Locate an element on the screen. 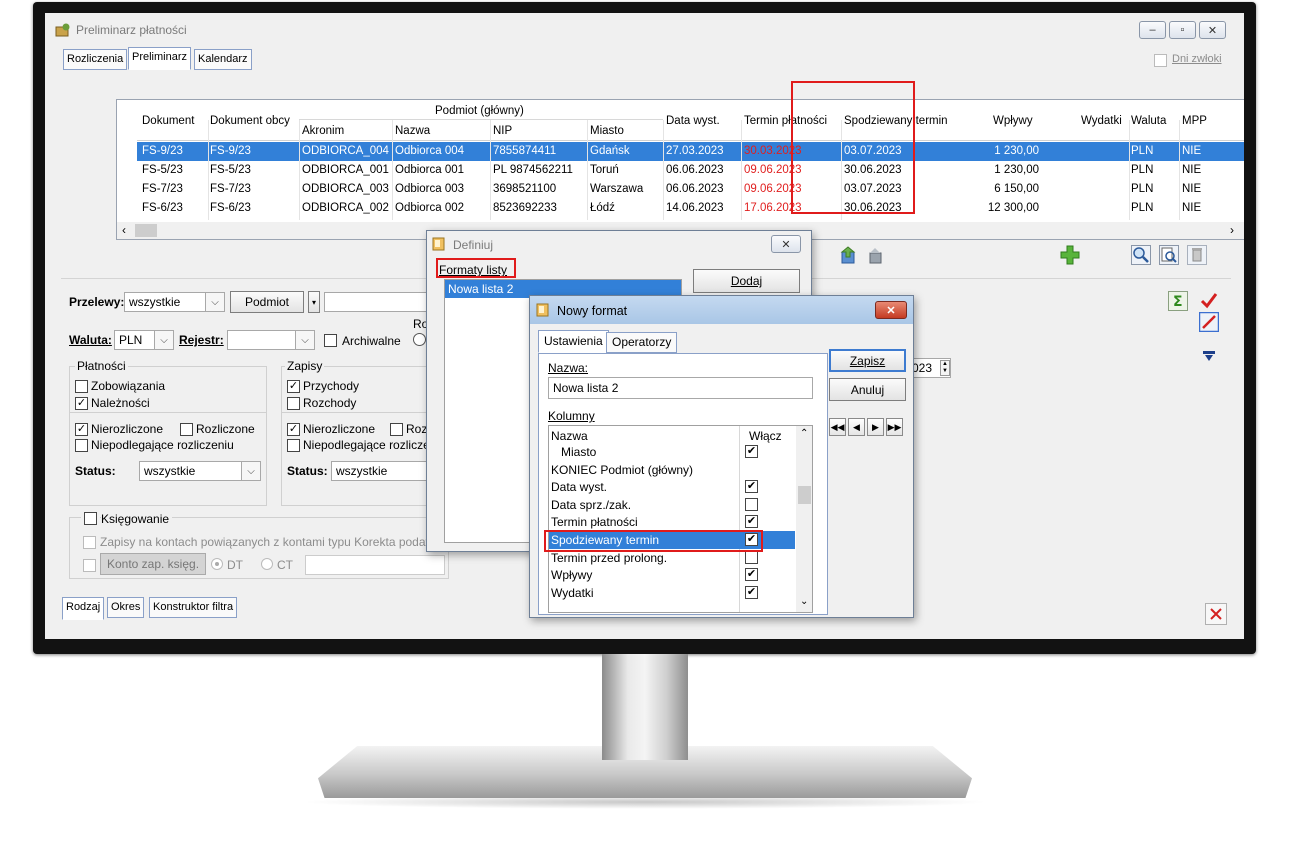  preview-icon is located at coordinates (1169, 255).